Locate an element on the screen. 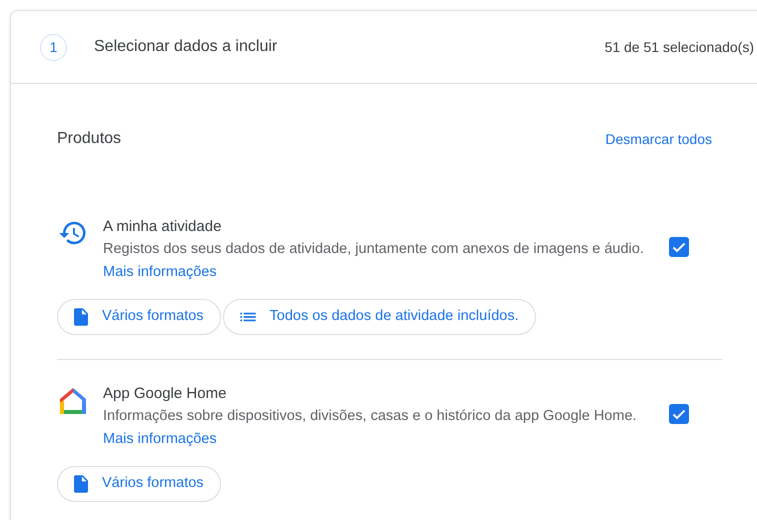 This screenshot has height=520, width=757. deselect-all-link: Desmarcar todos is located at coordinates (658, 139).